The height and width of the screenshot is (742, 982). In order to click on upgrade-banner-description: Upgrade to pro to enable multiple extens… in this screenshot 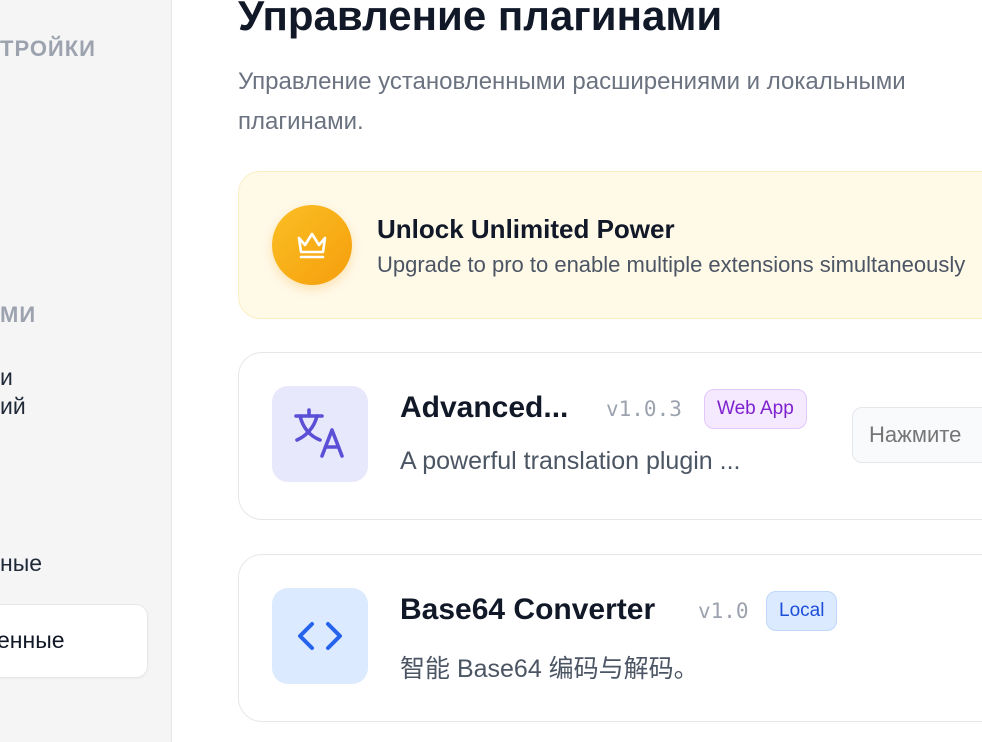, I will do `click(671, 264)`.